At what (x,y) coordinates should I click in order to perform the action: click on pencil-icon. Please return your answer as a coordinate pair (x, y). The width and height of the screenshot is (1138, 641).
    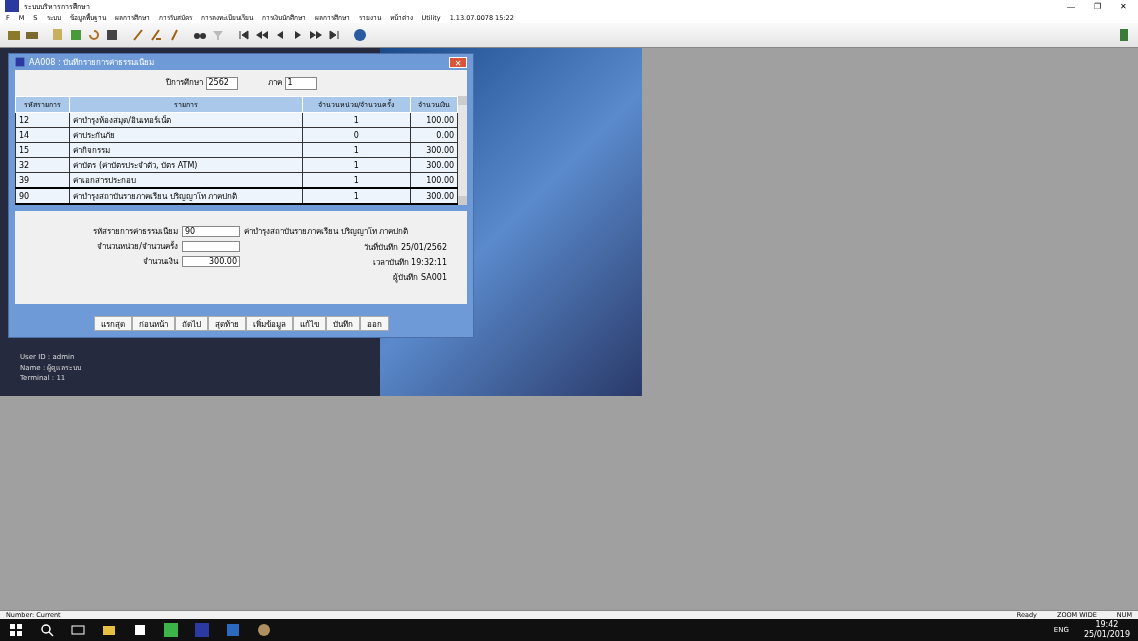
    Looking at the image, I should click on (138, 35).